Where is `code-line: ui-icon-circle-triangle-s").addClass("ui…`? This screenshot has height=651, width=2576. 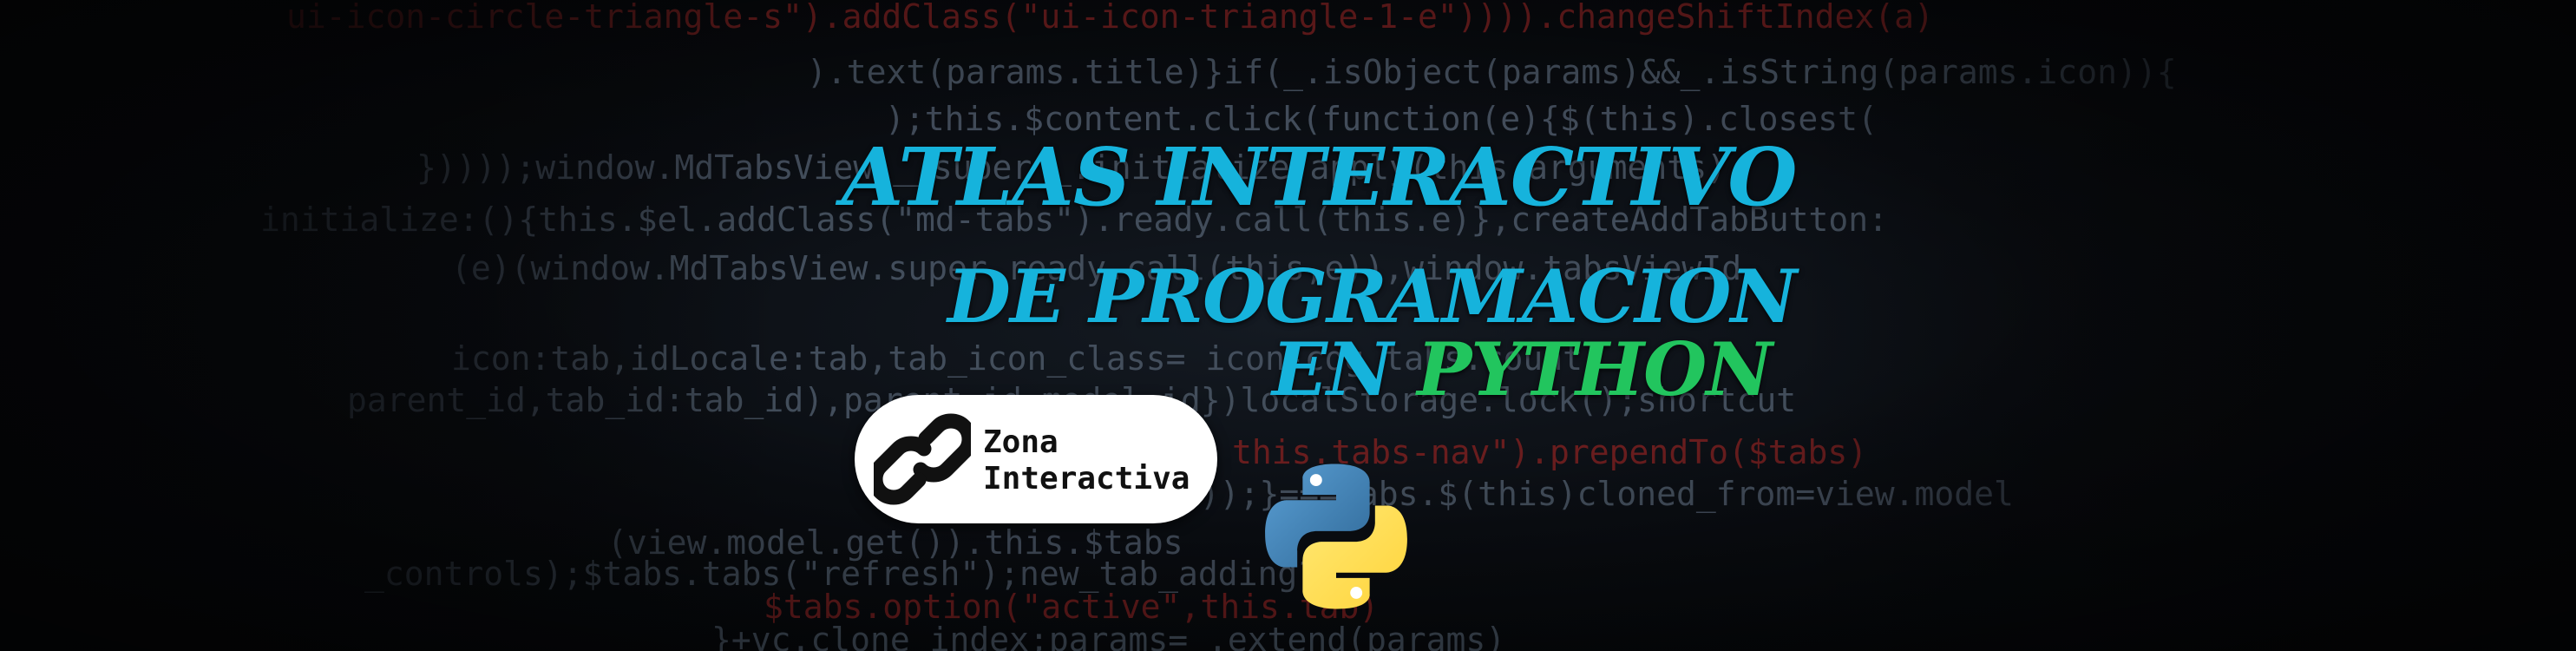 code-line: ui-icon-circle-triangle-s").addClass("ui… is located at coordinates (1110, 18).